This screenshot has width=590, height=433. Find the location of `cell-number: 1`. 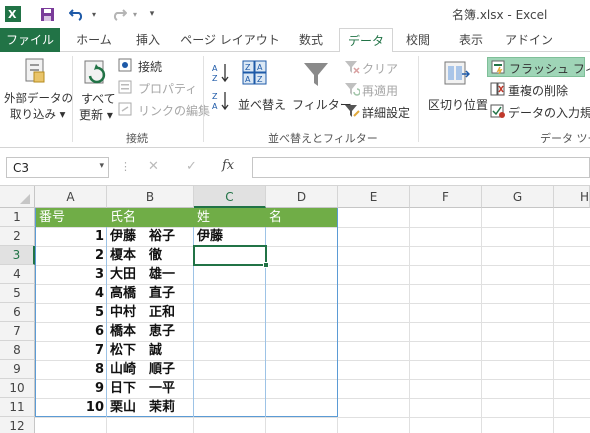

cell-number: 1 is located at coordinates (71, 236).